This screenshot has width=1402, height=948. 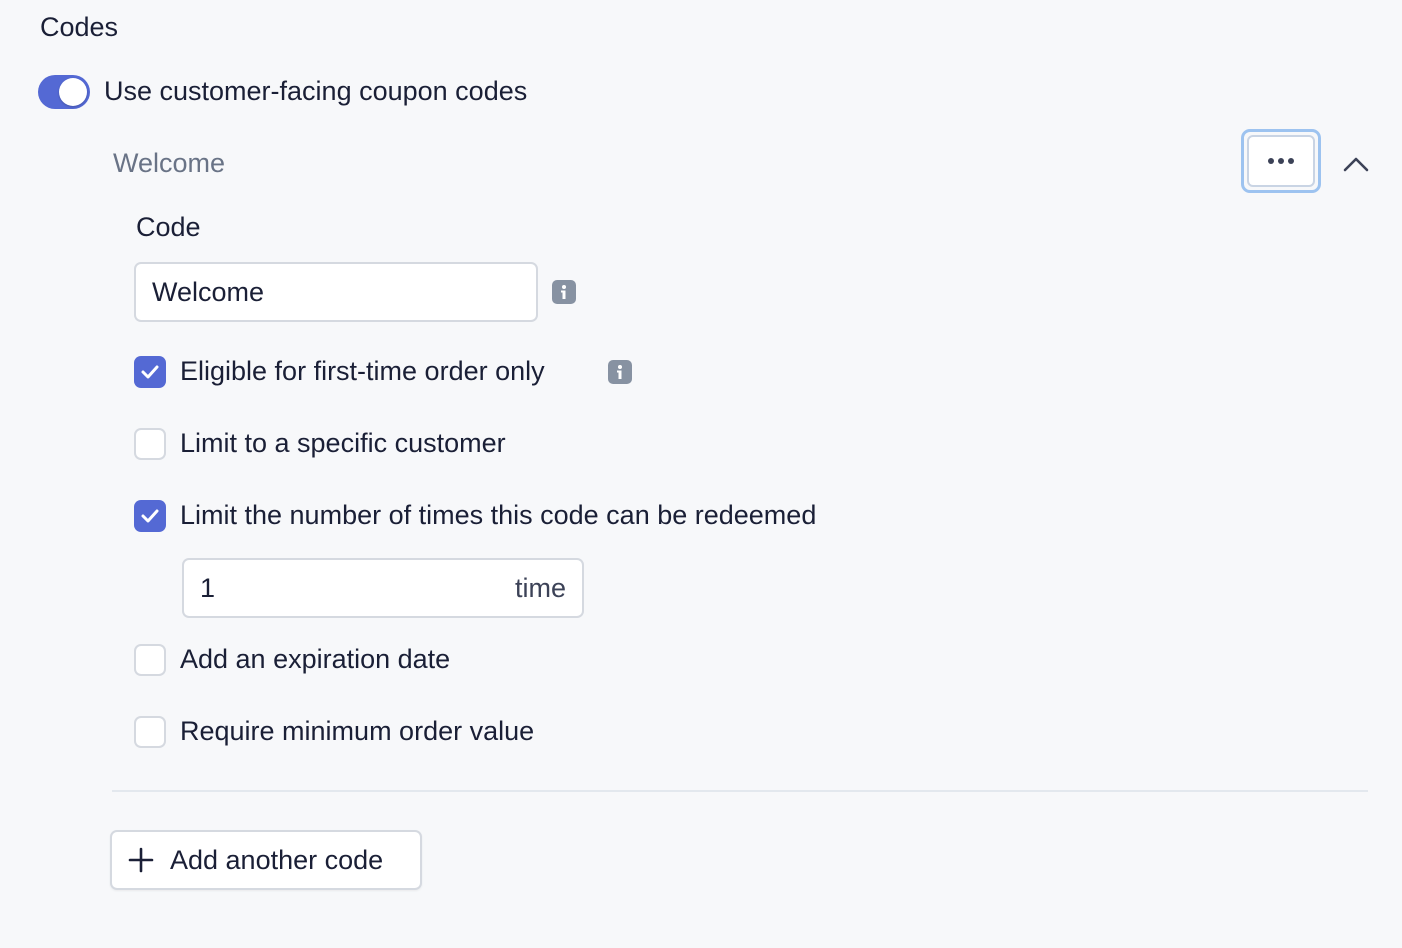 What do you see at coordinates (168, 227) in the screenshot?
I see `code-field-label: Code` at bounding box center [168, 227].